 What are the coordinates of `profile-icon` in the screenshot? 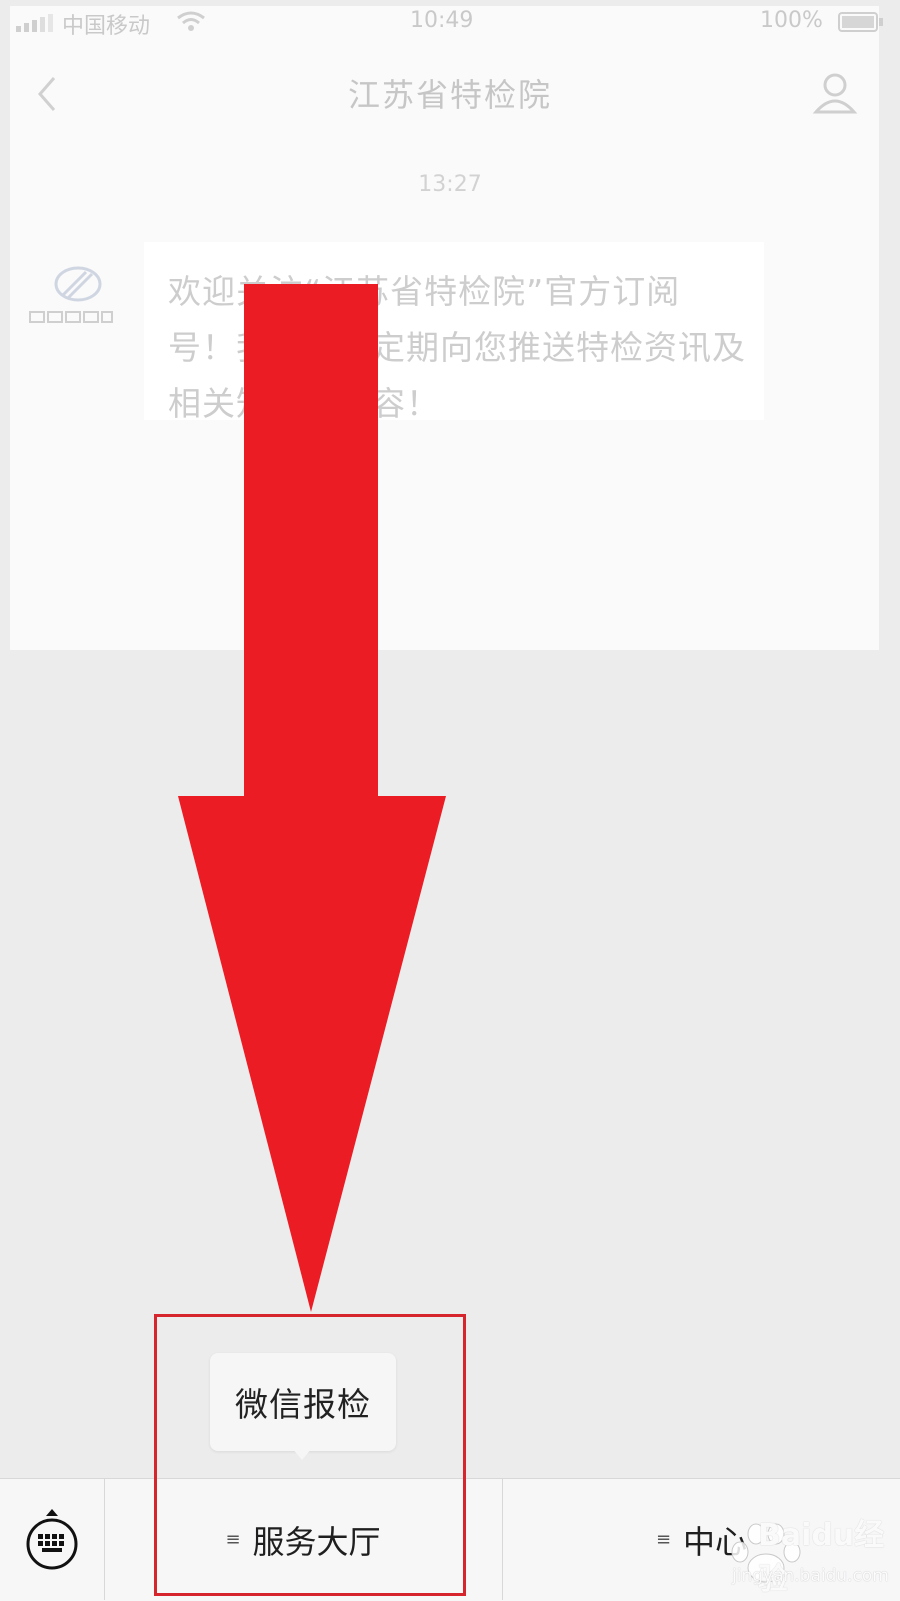 It's located at (835, 93).